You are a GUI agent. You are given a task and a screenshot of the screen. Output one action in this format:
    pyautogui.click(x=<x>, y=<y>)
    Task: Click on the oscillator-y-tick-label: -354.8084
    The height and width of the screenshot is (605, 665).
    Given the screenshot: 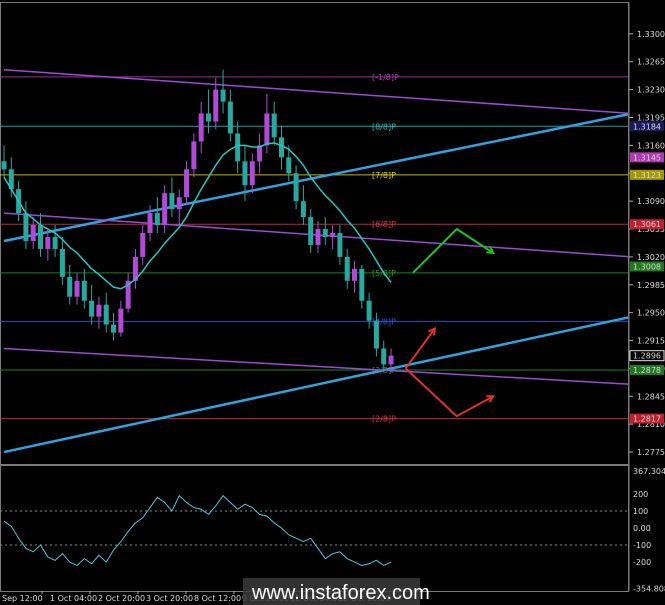 What is the action you would take?
    pyautogui.click(x=649, y=588)
    